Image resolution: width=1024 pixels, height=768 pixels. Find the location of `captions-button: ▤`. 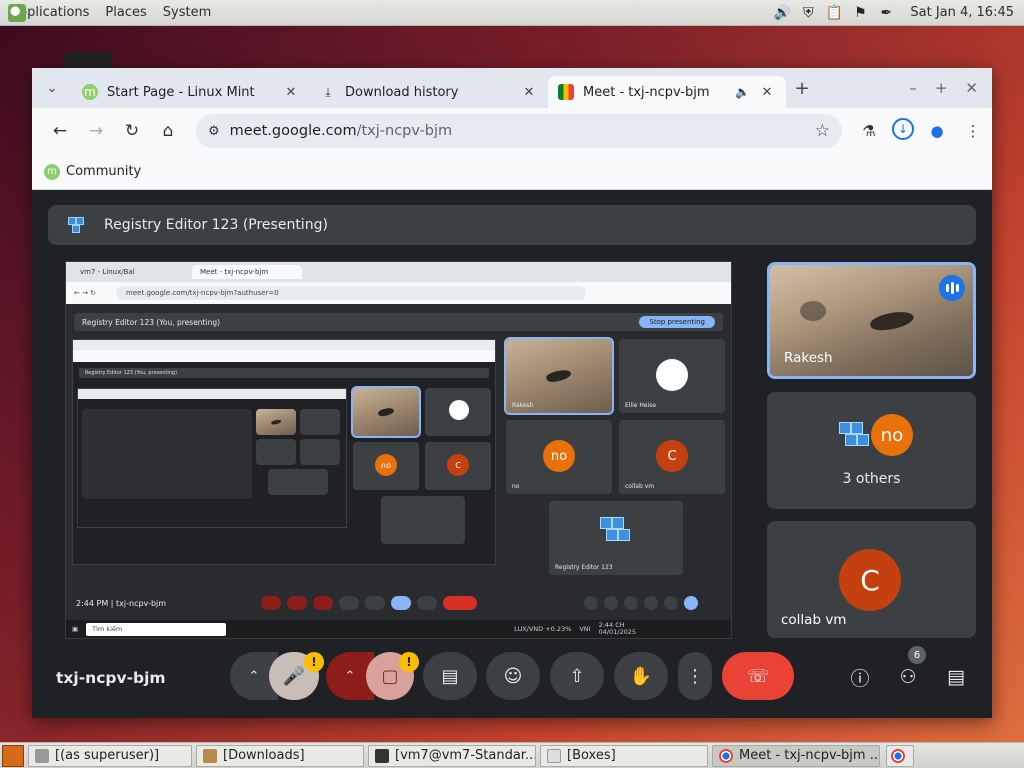

captions-button: ▤ is located at coordinates (450, 676).